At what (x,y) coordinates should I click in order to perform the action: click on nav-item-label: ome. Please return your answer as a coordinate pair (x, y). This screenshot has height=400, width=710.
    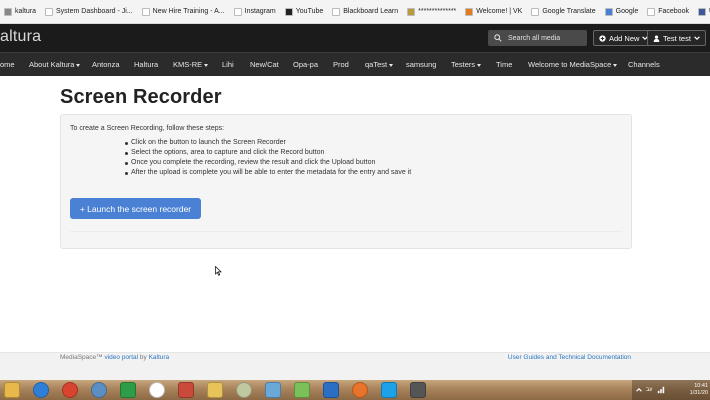
    Looking at the image, I should click on (7, 64).